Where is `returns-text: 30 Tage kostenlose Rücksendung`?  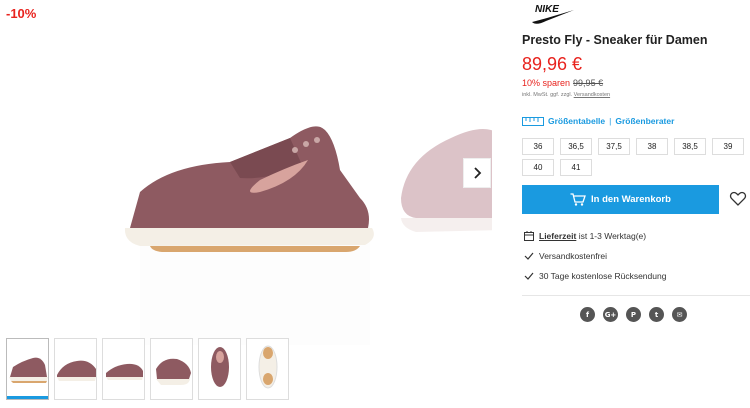 returns-text: 30 Tage kostenlose Rücksendung is located at coordinates (603, 276).